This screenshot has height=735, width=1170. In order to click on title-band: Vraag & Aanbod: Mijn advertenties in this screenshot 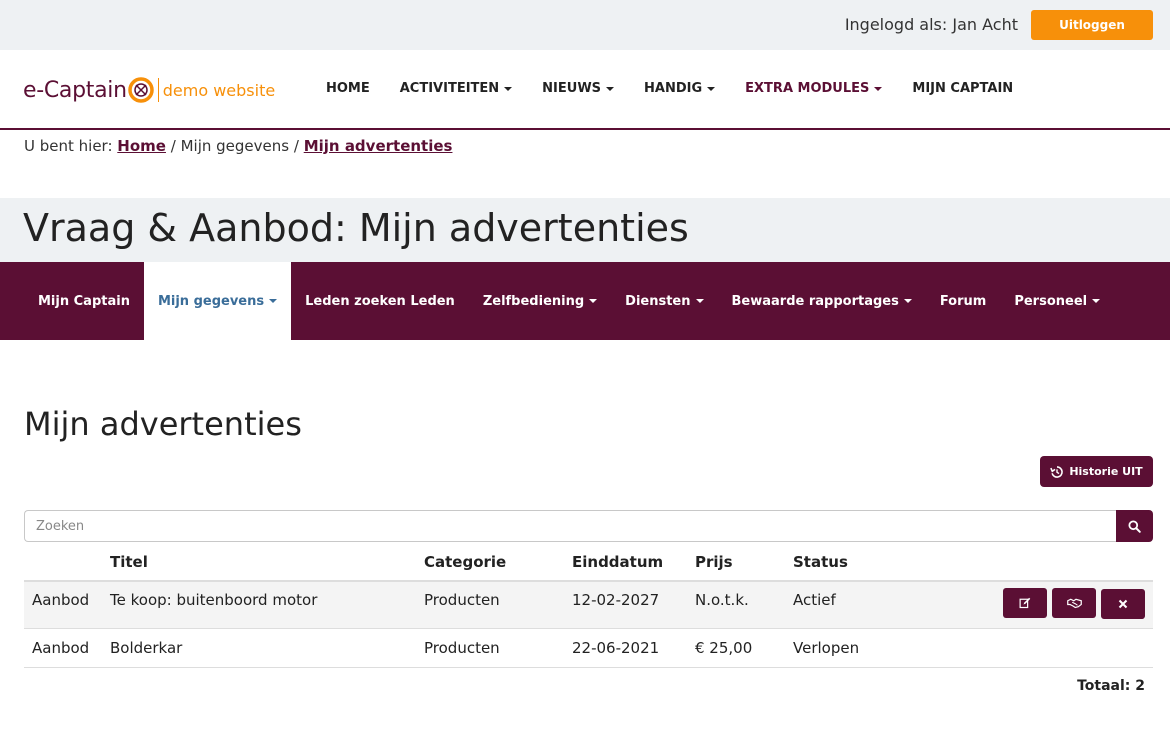, I will do `click(585, 230)`.